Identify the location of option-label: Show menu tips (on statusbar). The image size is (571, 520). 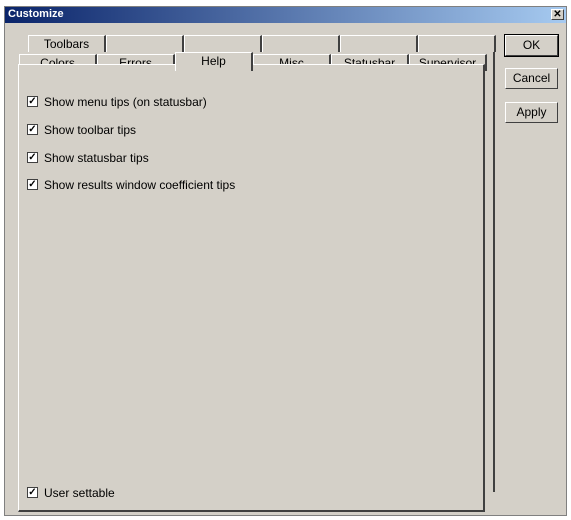
(125, 102).